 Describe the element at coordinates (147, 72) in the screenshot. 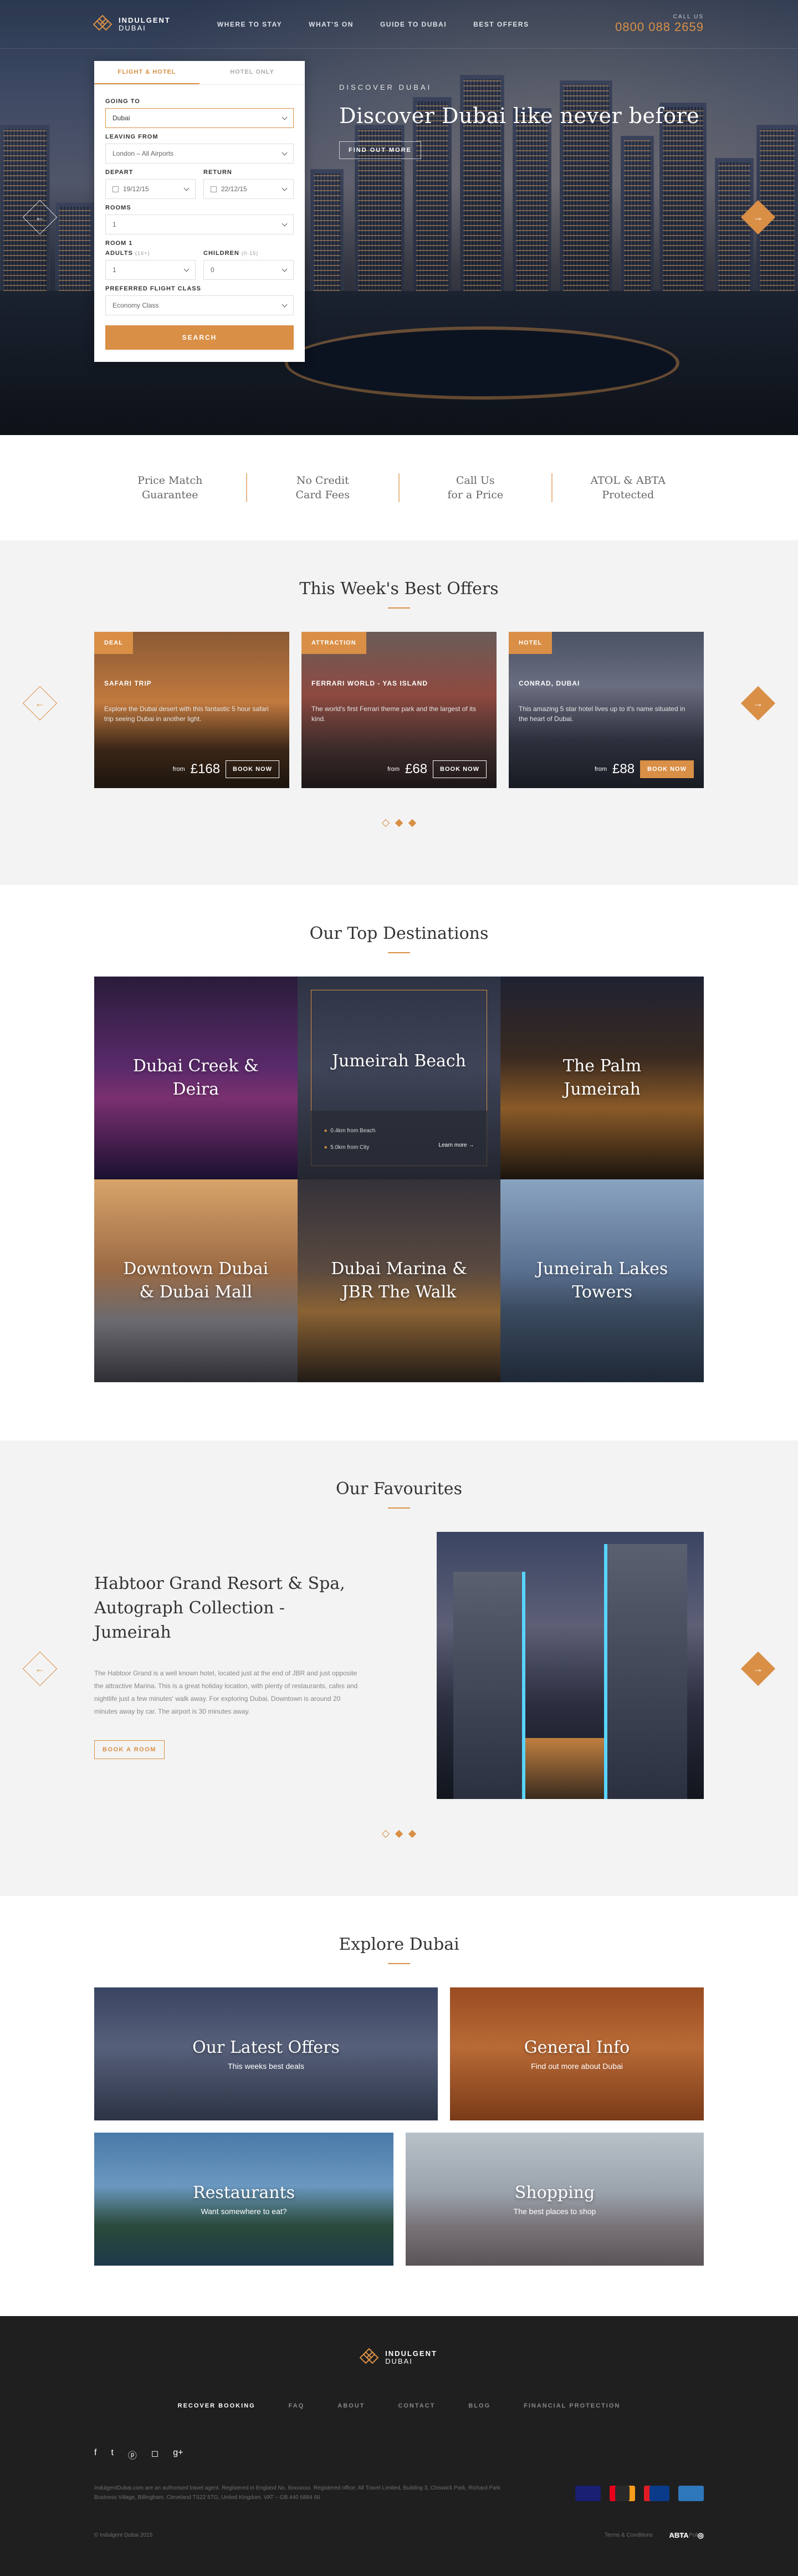

I see `tab-flight-hotel: FLIGHT & HOTEL` at that location.